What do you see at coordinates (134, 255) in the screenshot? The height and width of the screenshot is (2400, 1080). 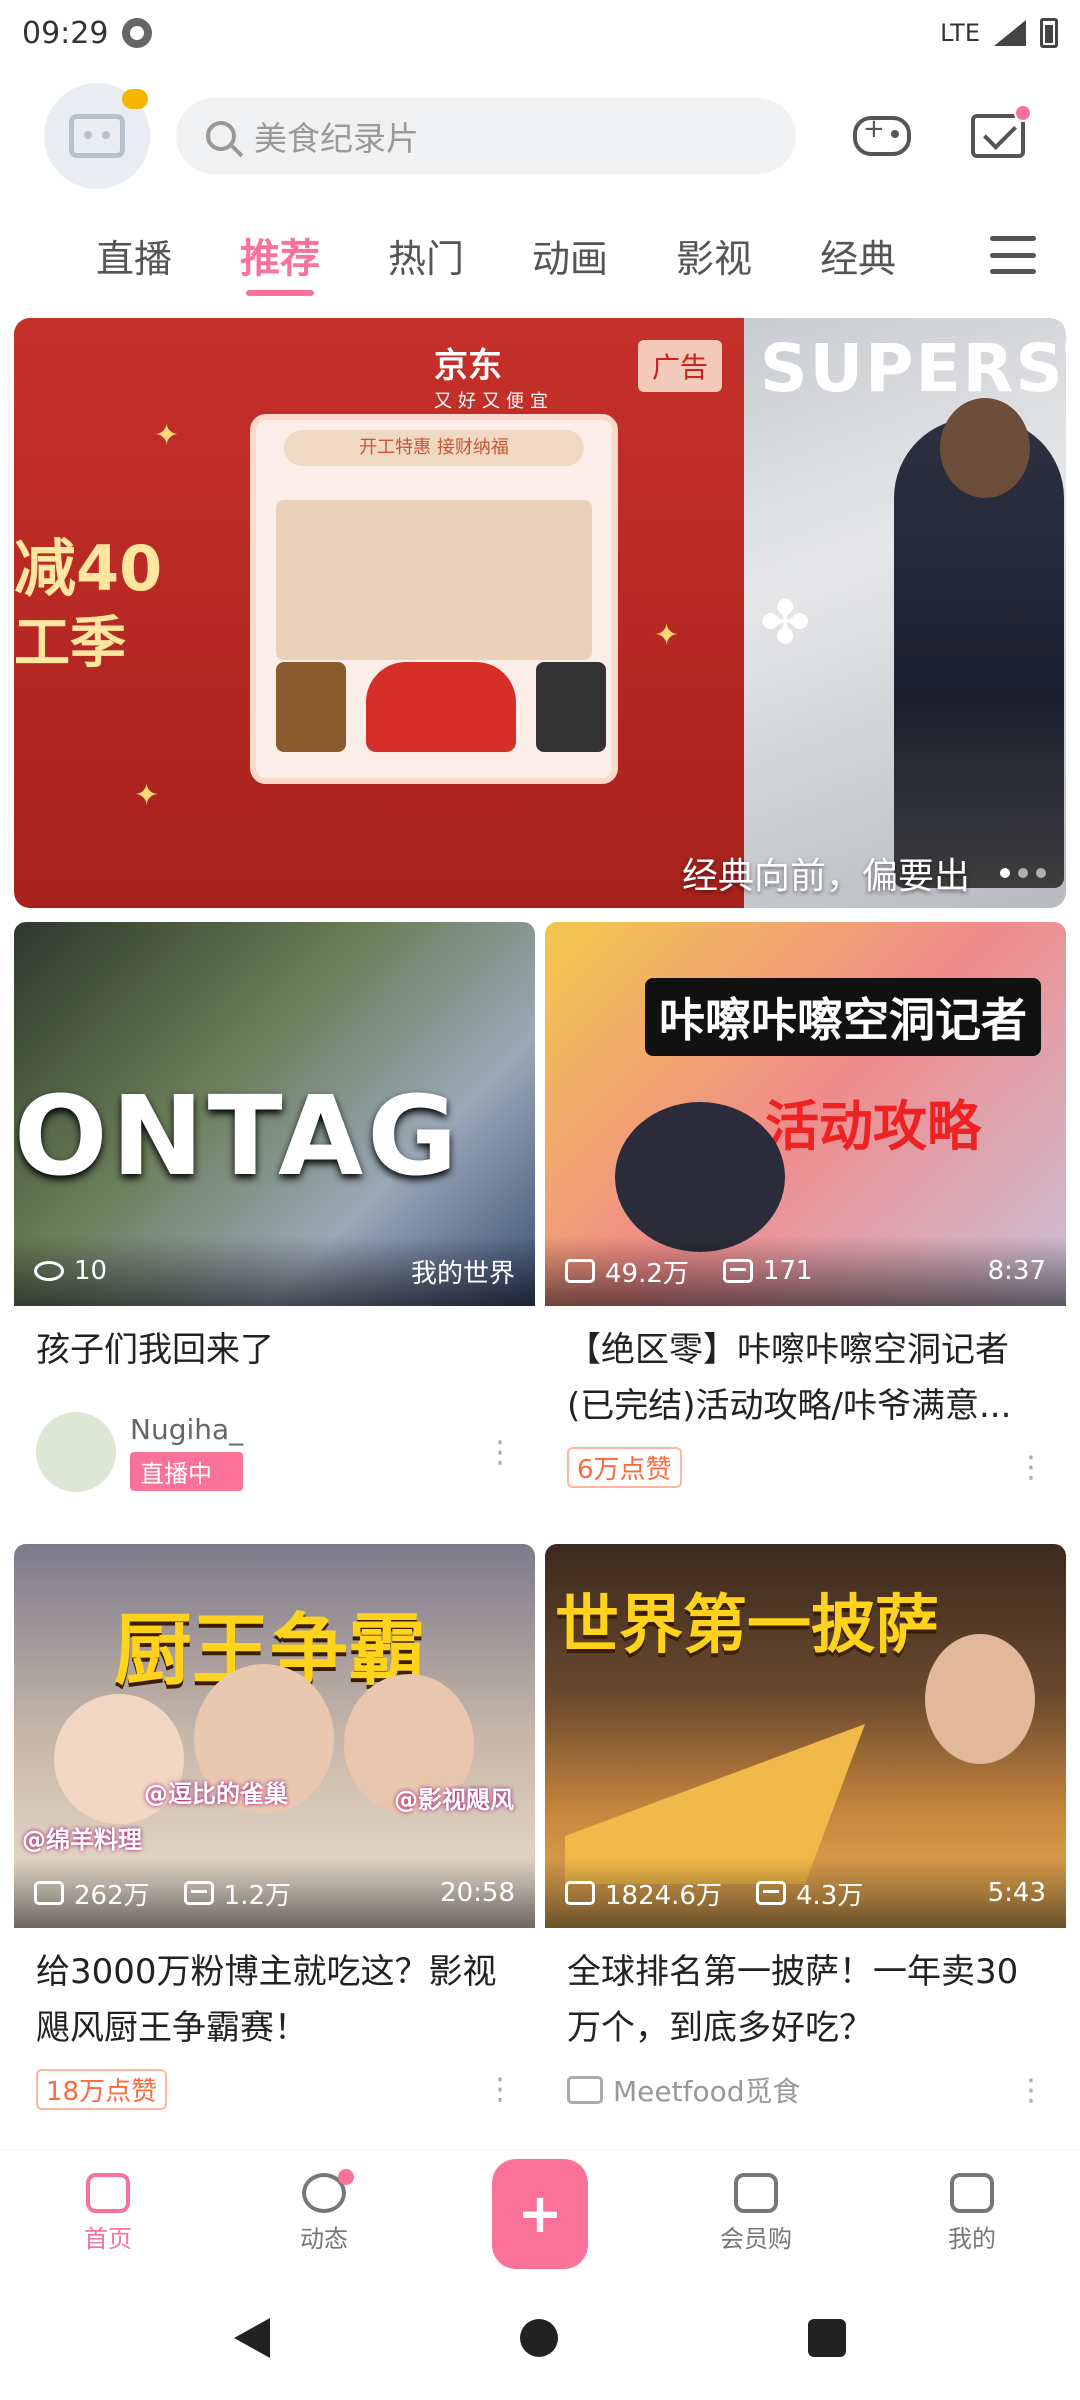 I see `tab-live: 直播` at bounding box center [134, 255].